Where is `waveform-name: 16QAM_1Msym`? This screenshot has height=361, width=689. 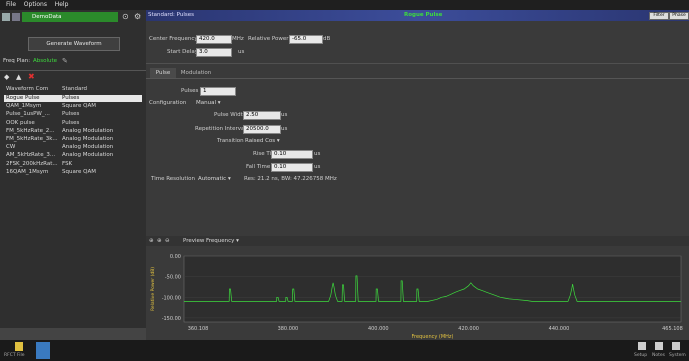 waveform-name: 16QAM_1Msym is located at coordinates (27, 171).